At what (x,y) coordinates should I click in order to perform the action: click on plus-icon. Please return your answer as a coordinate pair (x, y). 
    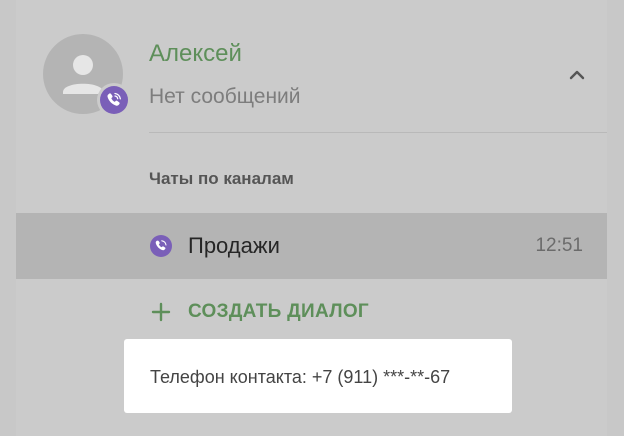
    Looking at the image, I should click on (161, 312).